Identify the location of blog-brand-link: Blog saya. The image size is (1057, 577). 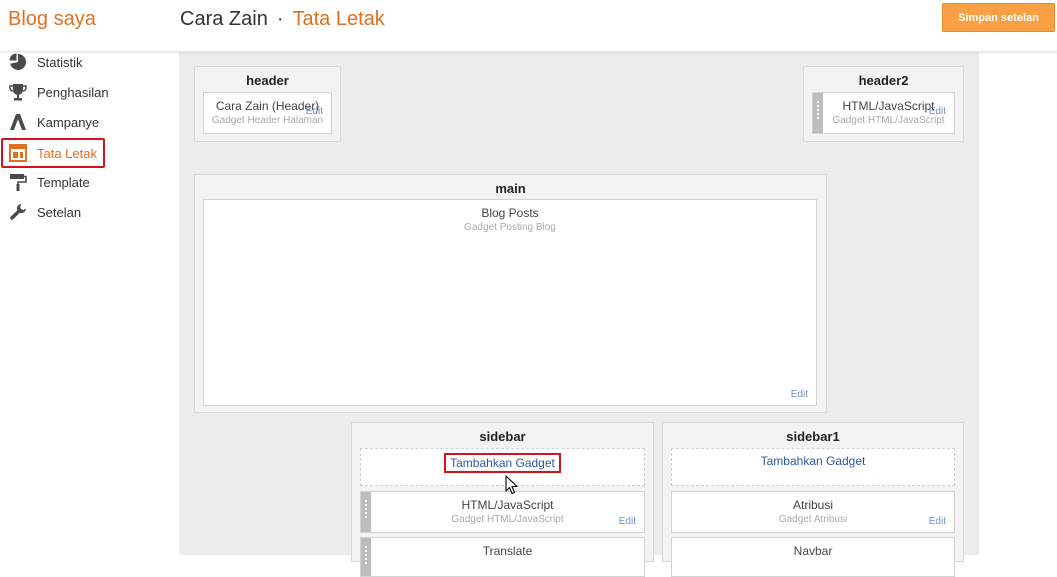
(52, 19).